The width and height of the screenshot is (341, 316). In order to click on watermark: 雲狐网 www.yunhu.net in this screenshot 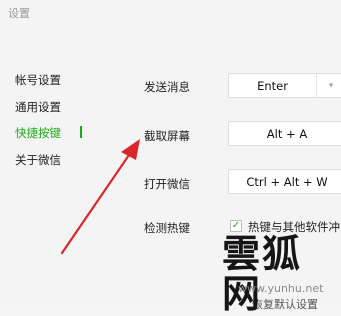, I will do `click(281, 274)`.